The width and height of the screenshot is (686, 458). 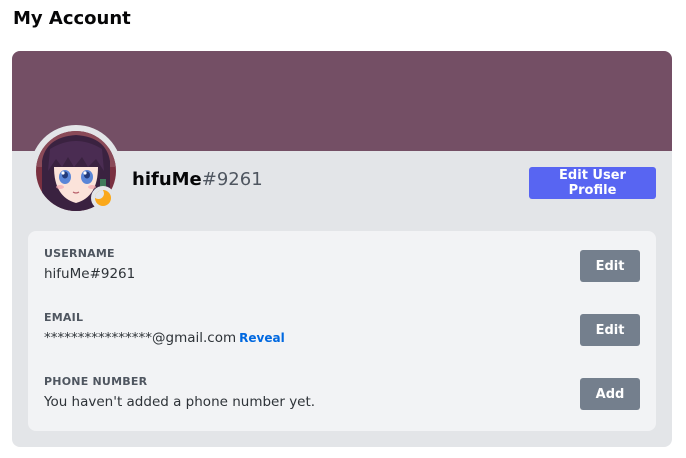 I want to click on profile-name: hifuMe#9261, so click(x=197, y=179).